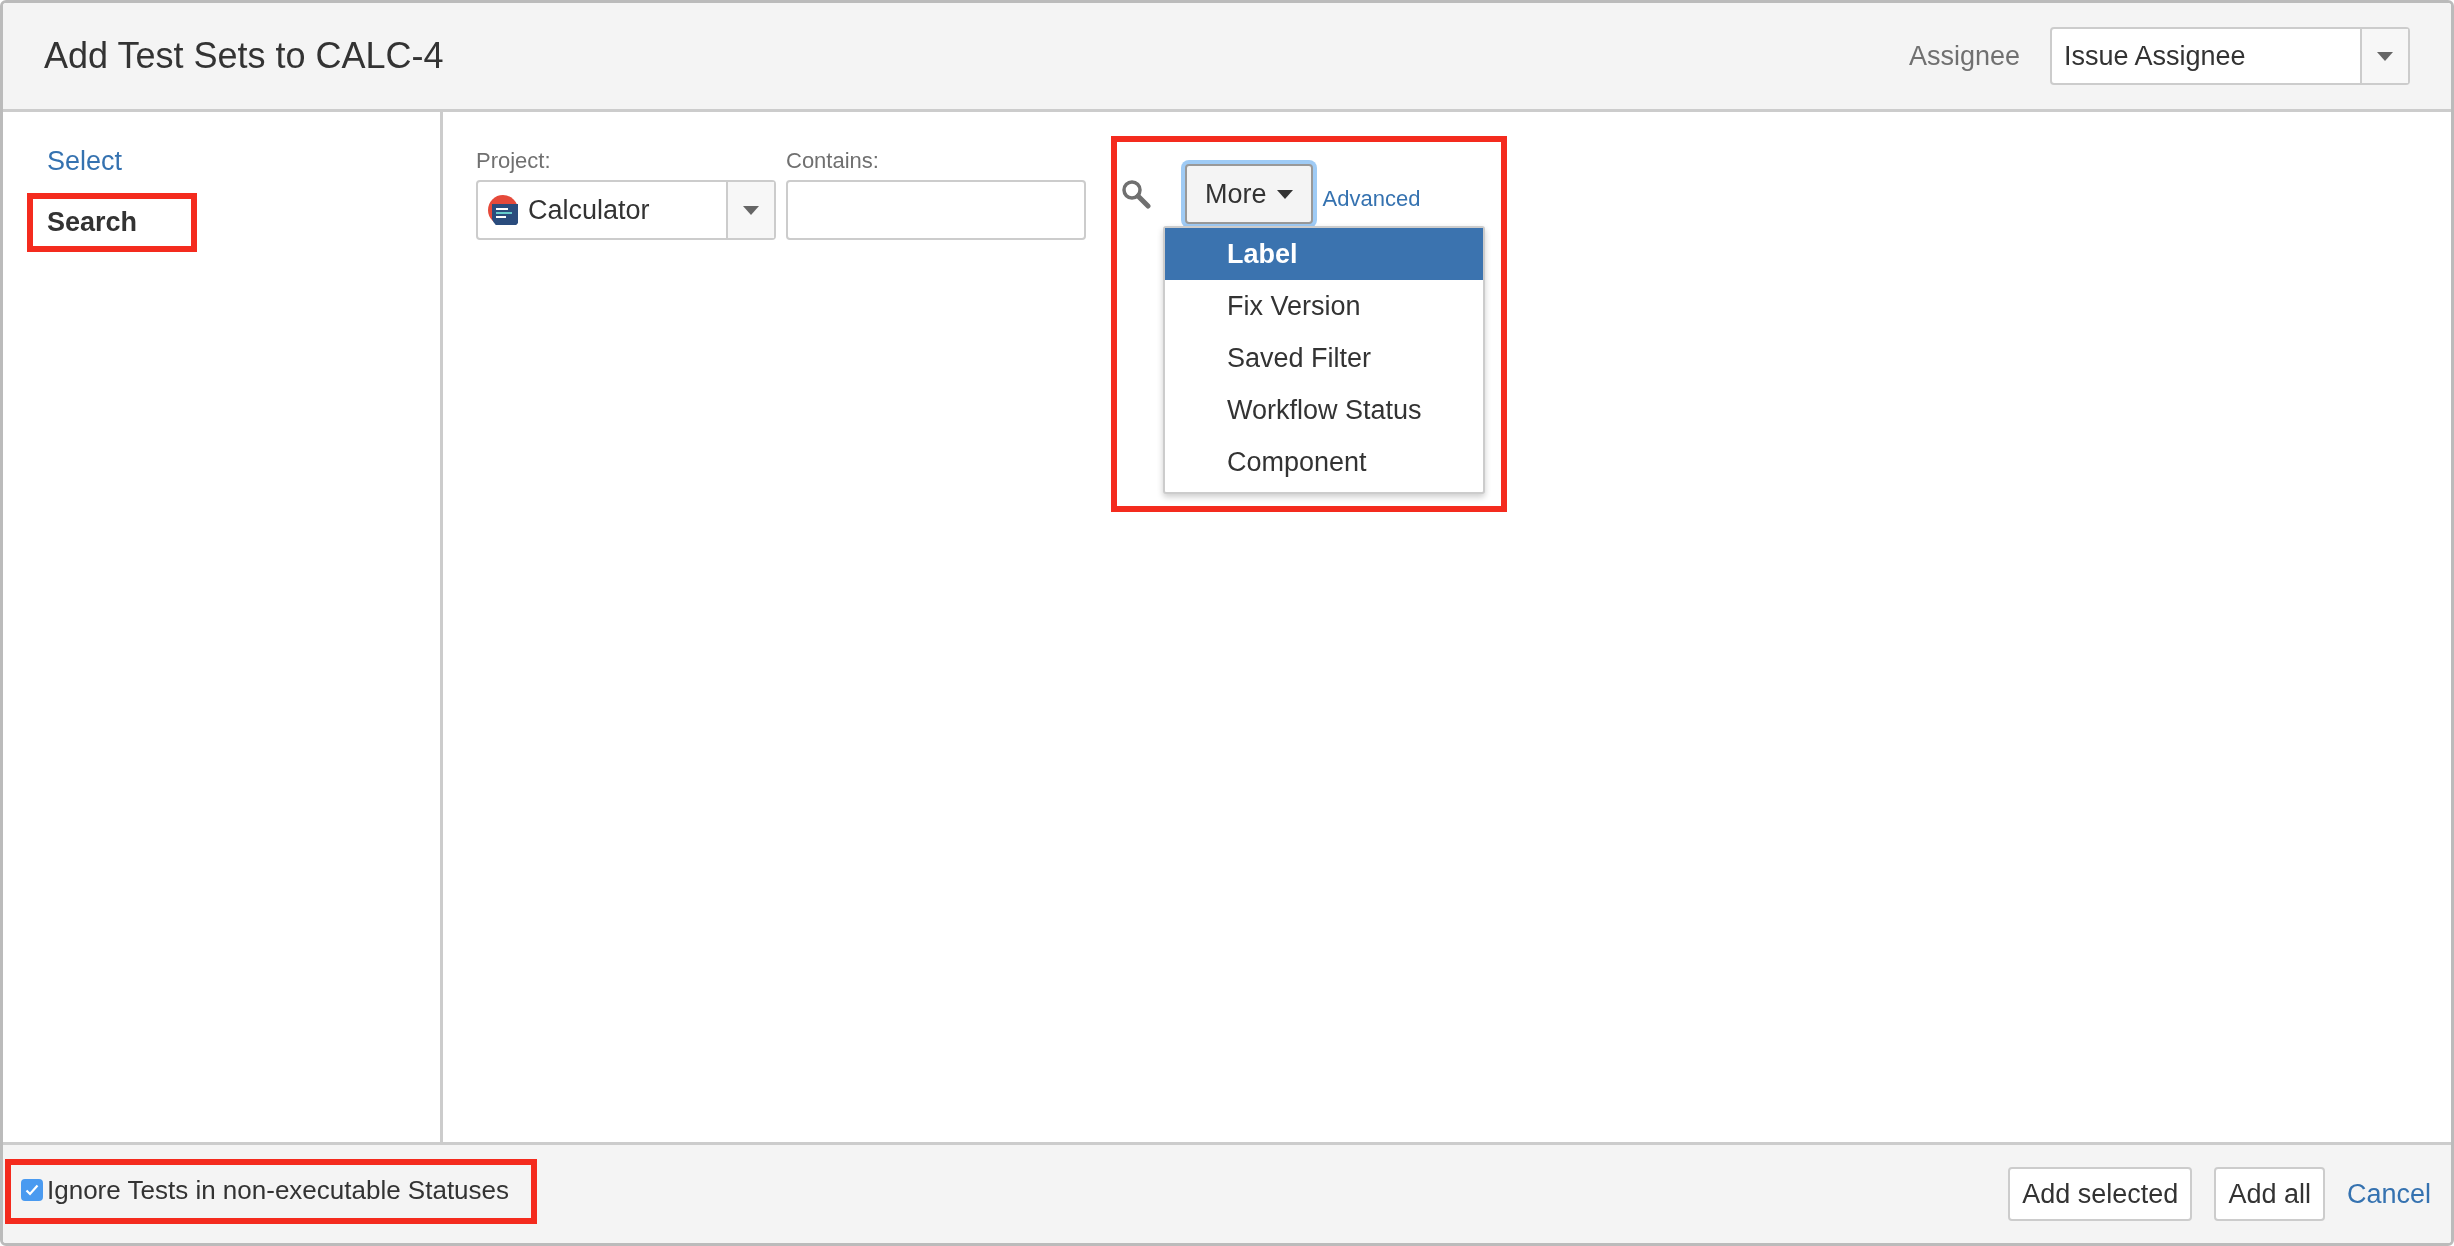 This screenshot has height=1246, width=2454. Describe the element at coordinates (936, 210) in the screenshot. I see `contains-field` at that location.